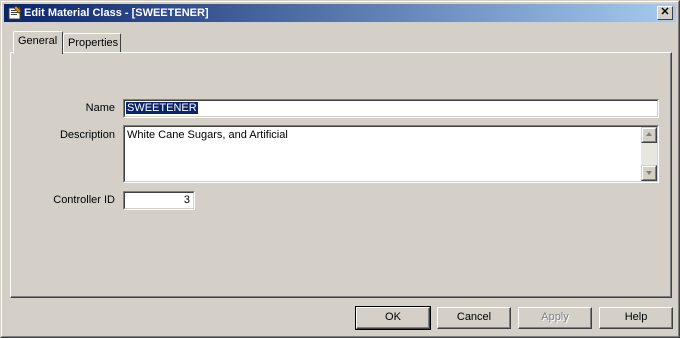  Describe the element at coordinates (393, 318) in the screenshot. I see `ok-button: OK` at that location.